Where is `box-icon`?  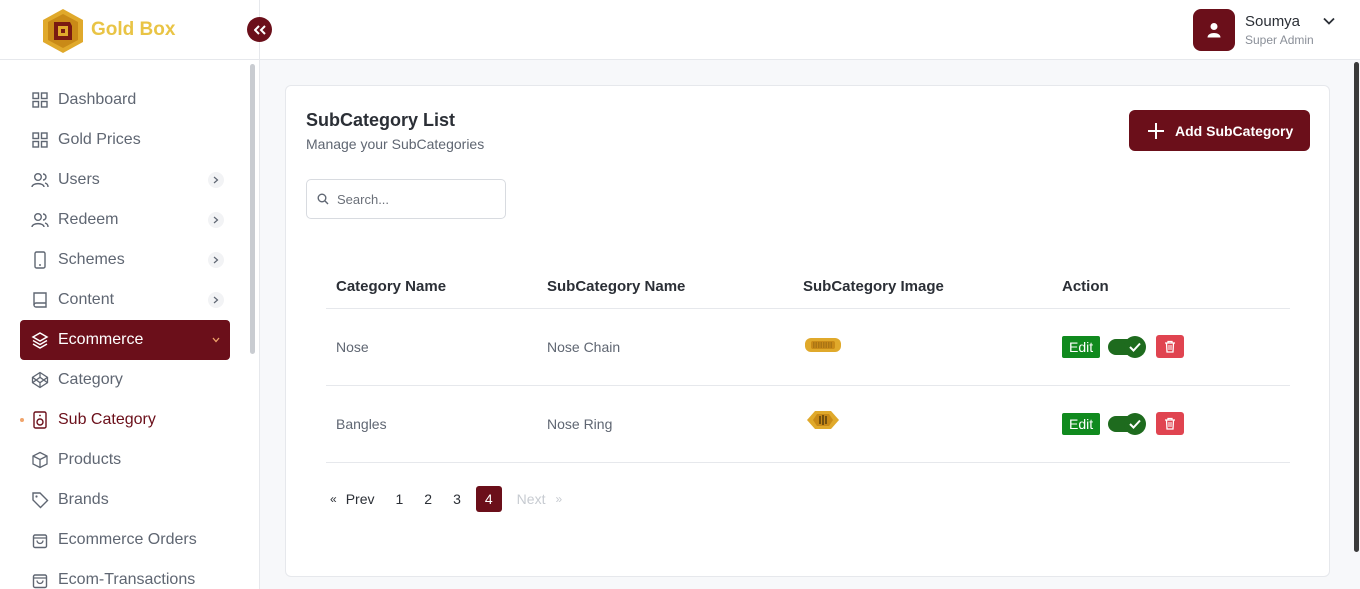 box-icon is located at coordinates (40, 460).